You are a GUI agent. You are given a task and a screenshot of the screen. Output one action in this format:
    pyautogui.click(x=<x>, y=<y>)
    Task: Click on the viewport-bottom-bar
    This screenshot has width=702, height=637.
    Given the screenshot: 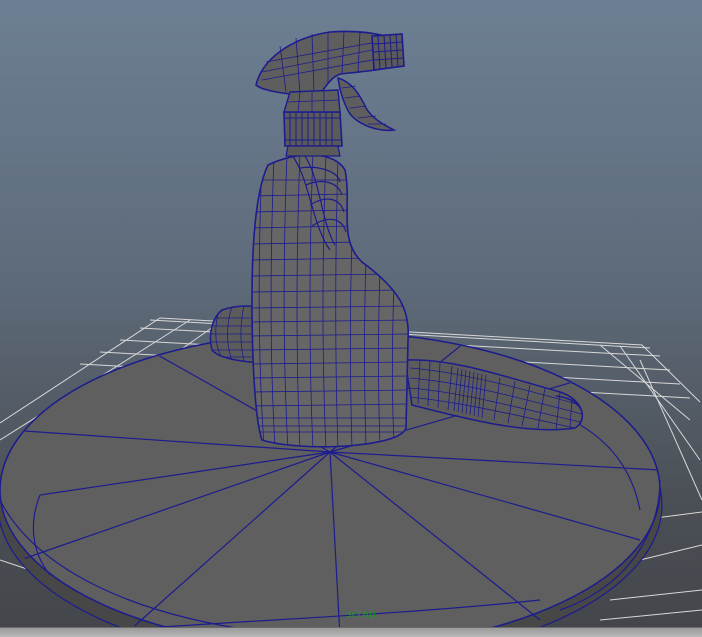 What is the action you would take?
    pyautogui.click(x=351, y=632)
    